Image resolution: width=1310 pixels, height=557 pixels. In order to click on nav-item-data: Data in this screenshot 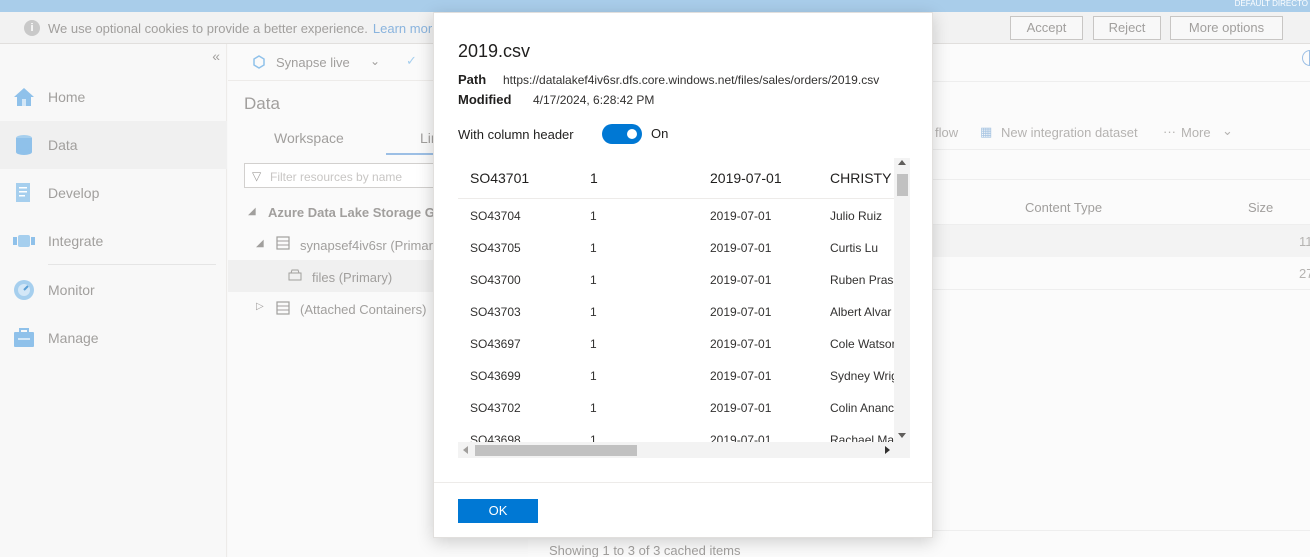, I will do `click(113, 145)`.